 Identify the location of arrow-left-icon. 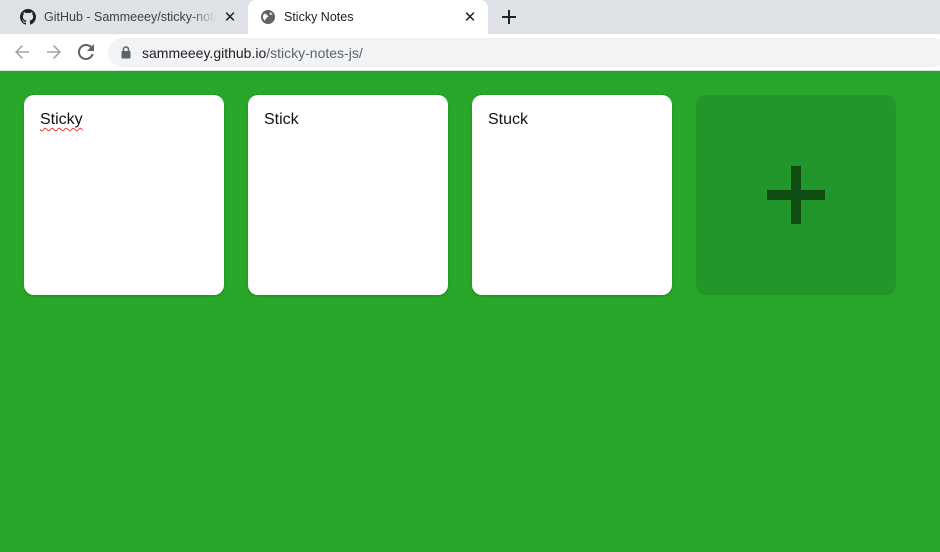
(22, 52).